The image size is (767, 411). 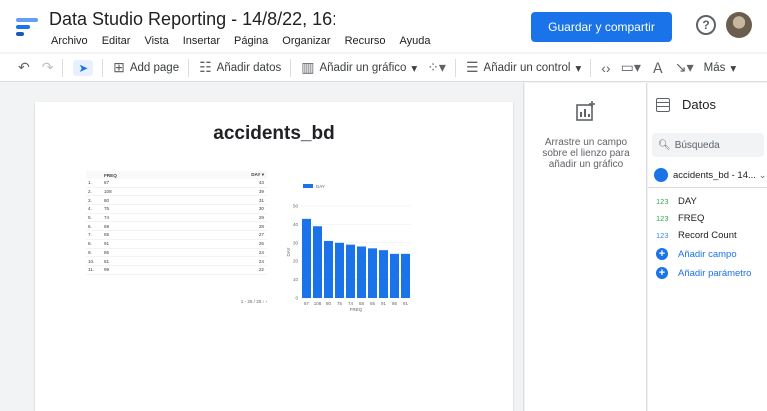 I want to click on table-cell: 91, so click(x=107, y=244).